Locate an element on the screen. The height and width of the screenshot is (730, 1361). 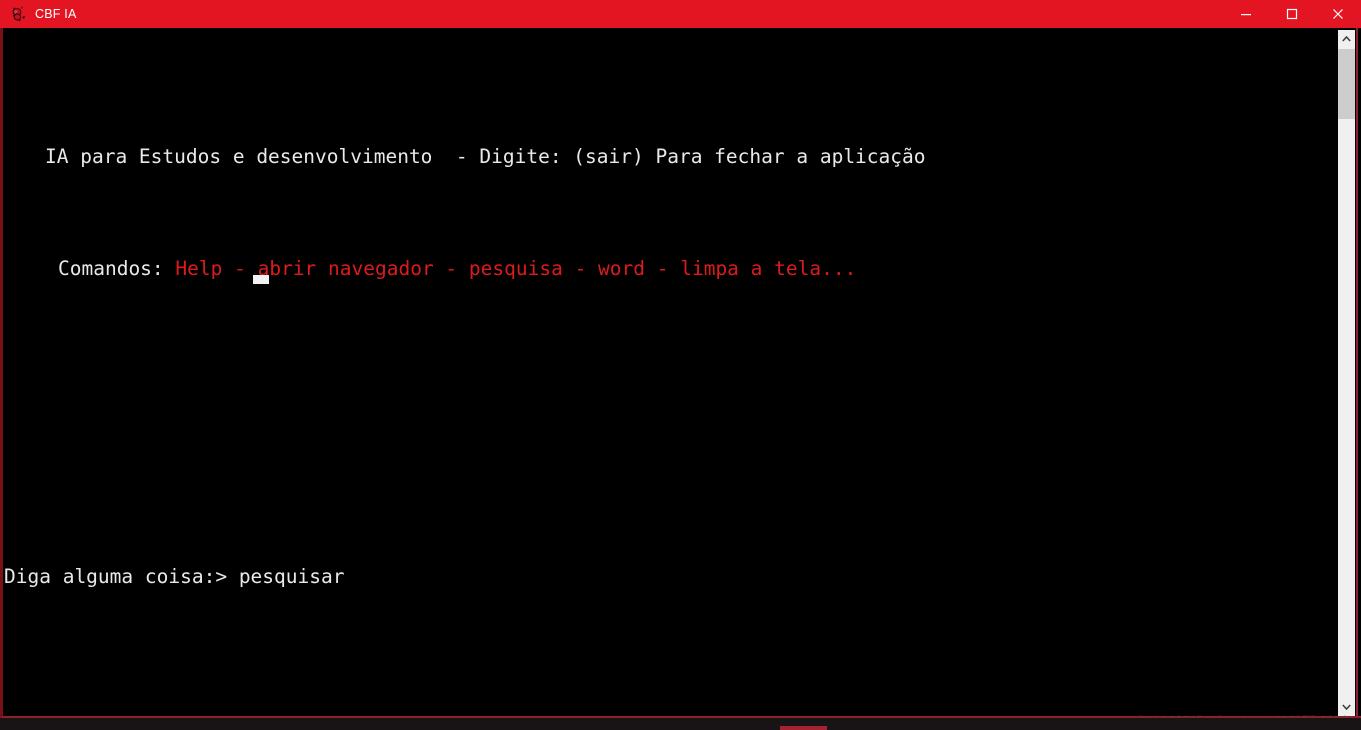
vertical-scrollbar is located at coordinates (1346, 373).